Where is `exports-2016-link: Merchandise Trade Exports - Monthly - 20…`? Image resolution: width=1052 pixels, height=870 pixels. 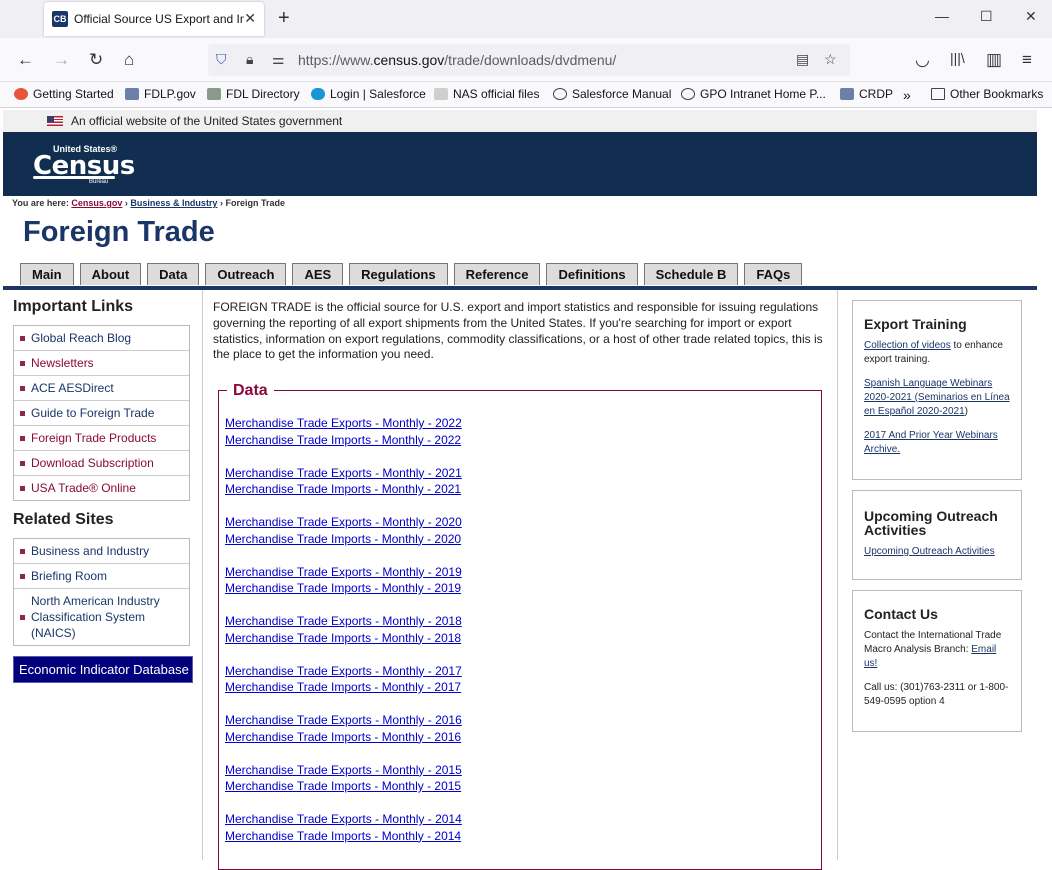
exports-2016-link: Merchandise Trade Exports - Monthly - 20… is located at coordinates (343, 720).